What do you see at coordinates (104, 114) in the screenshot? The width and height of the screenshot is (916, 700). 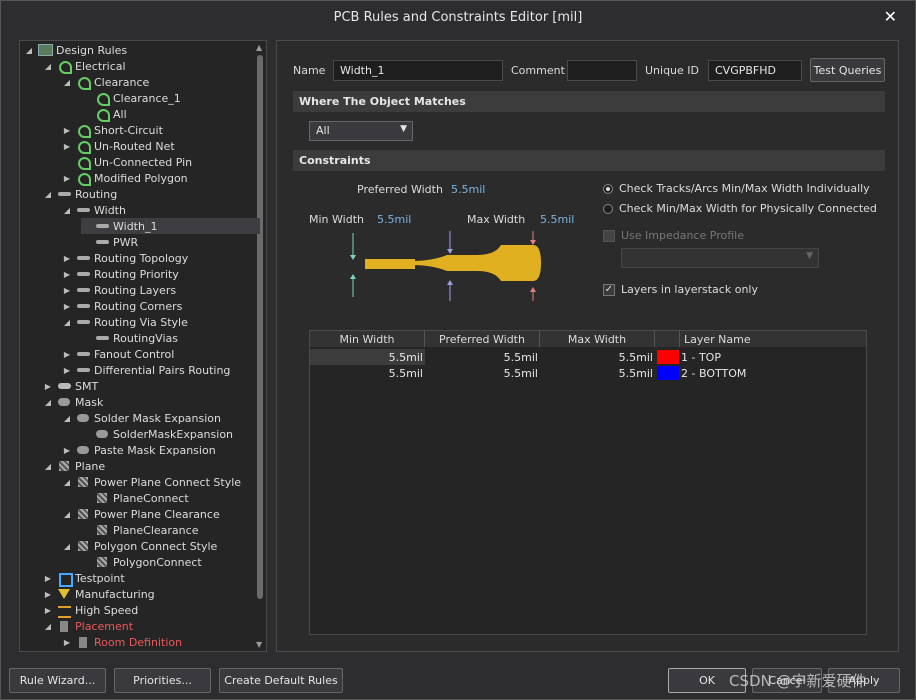 I see `tree-item: All` at bounding box center [104, 114].